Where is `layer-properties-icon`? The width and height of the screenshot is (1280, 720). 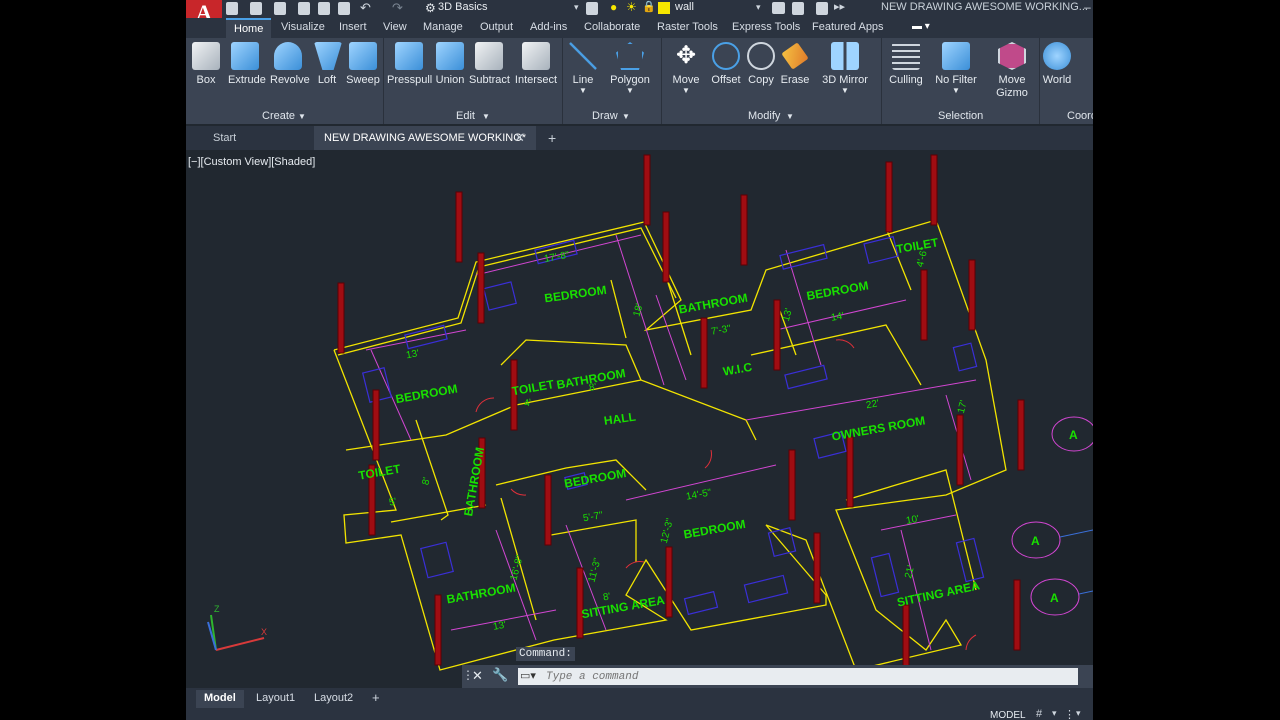
layer-properties-icon is located at coordinates (592, 8).